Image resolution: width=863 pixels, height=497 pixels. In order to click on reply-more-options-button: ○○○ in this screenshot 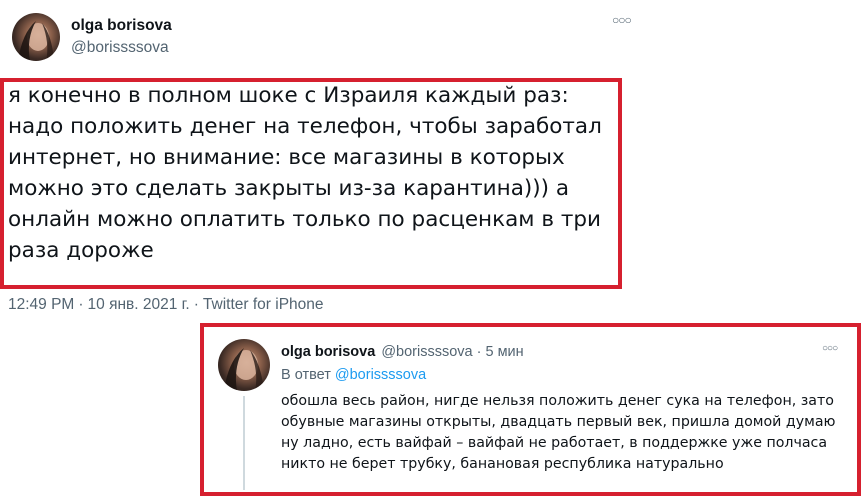, I will do `click(830, 348)`.